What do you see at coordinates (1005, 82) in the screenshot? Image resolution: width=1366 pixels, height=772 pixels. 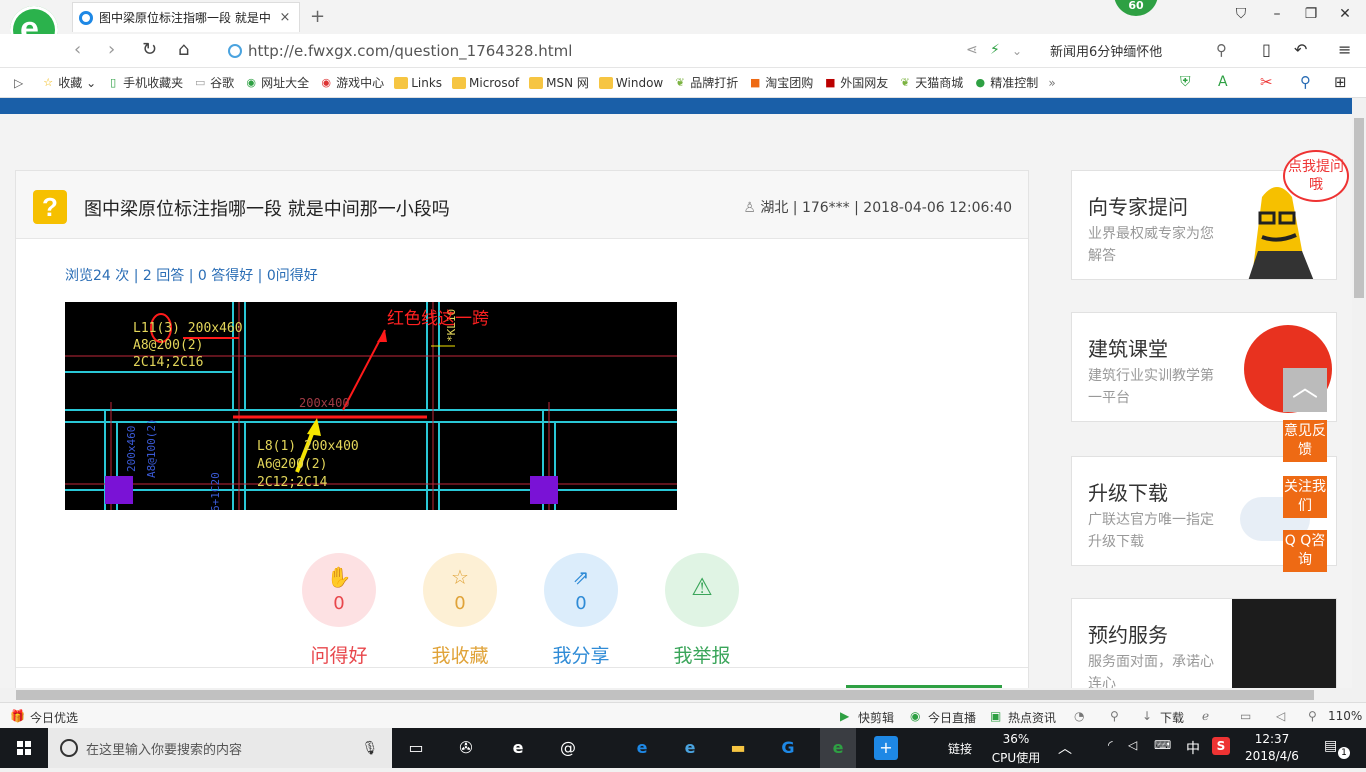 I see `bookmark-precise: ● 精准控制` at bounding box center [1005, 82].